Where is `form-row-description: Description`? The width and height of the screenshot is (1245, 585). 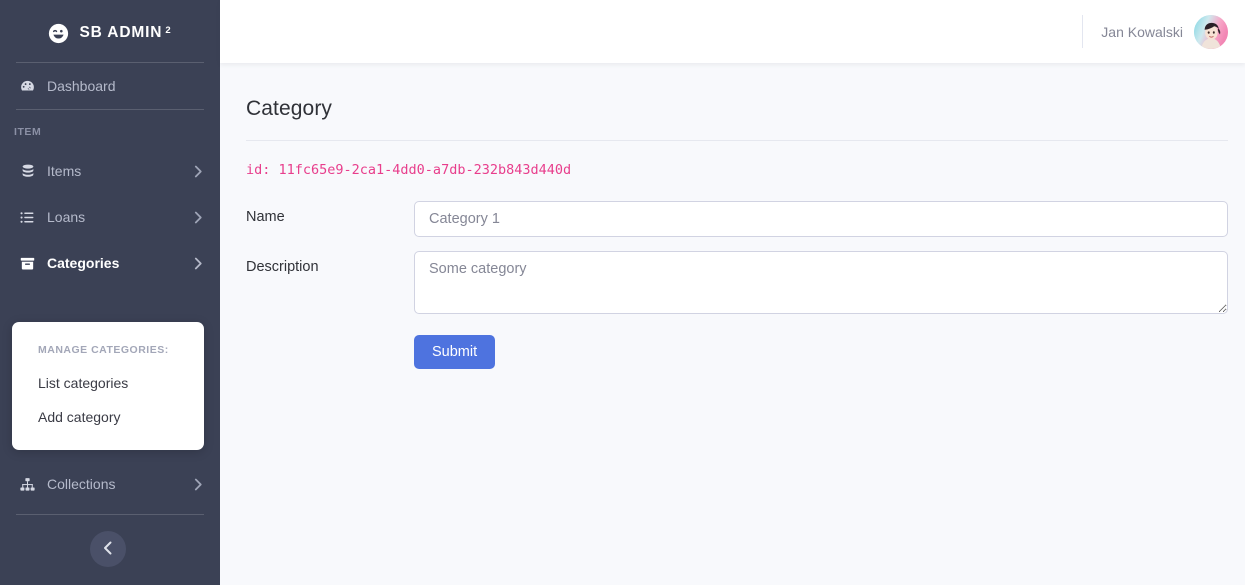
form-row-description: Description is located at coordinates (737, 285).